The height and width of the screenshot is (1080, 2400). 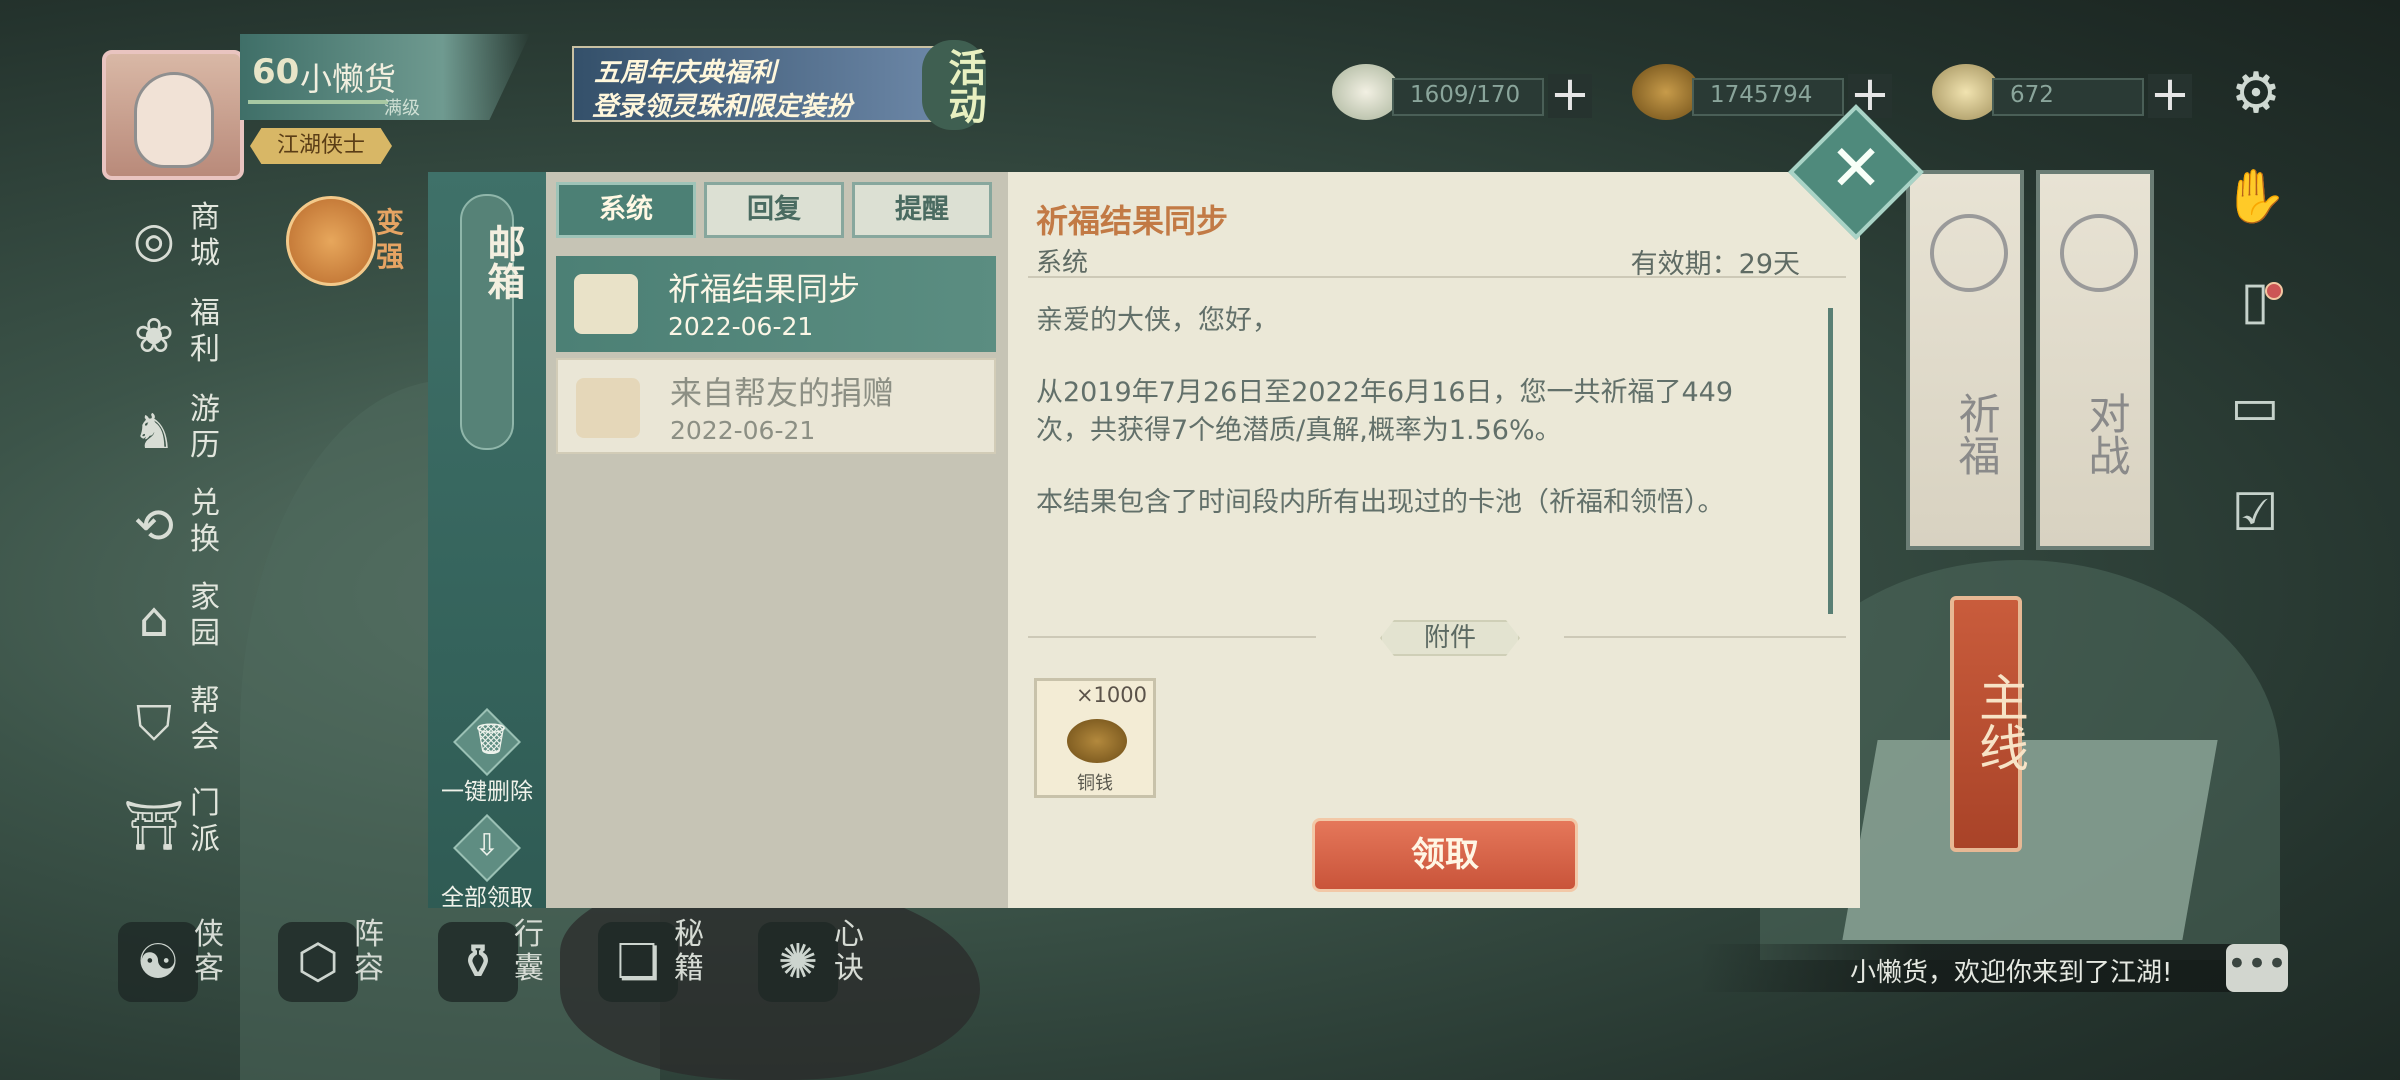 I want to click on notification-dot, so click(x=2274, y=291).